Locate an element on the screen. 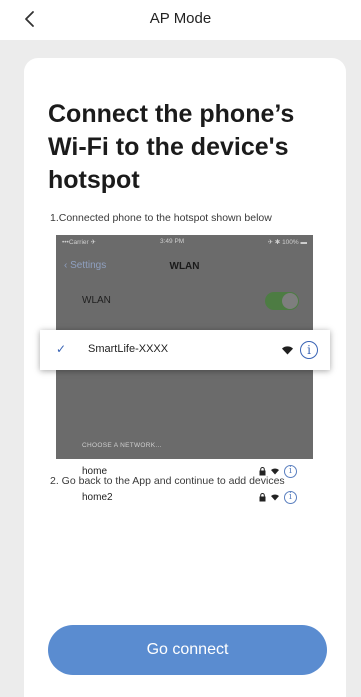  top-bar: AP Mode is located at coordinates (180, 20).